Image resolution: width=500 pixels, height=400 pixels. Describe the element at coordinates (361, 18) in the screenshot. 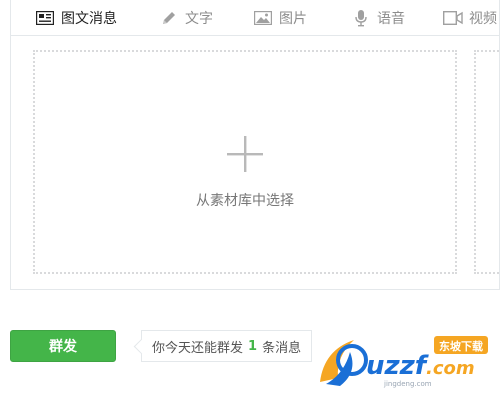

I see `microphone-icon` at that location.